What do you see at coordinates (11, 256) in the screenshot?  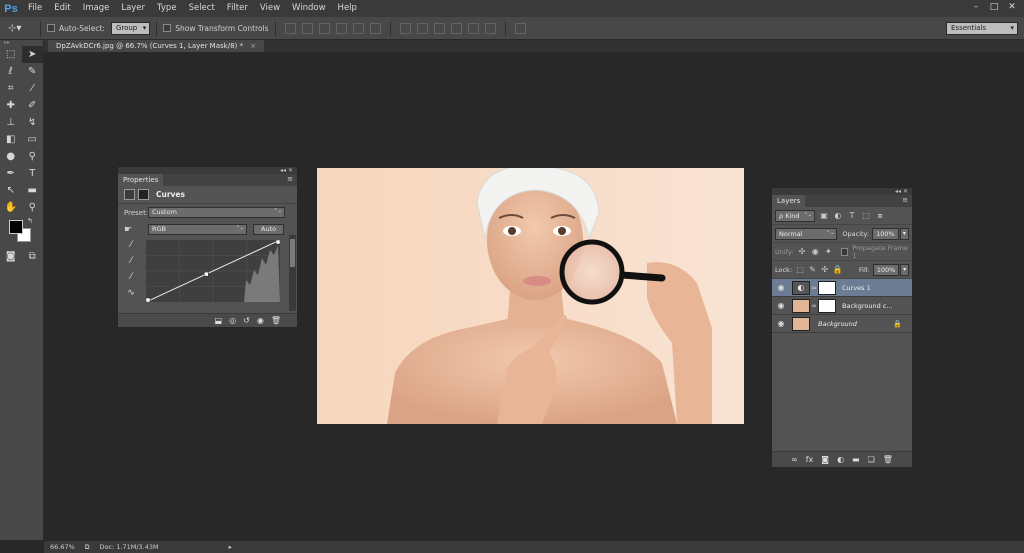 I see `quick-mask-icon: ◙` at bounding box center [11, 256].